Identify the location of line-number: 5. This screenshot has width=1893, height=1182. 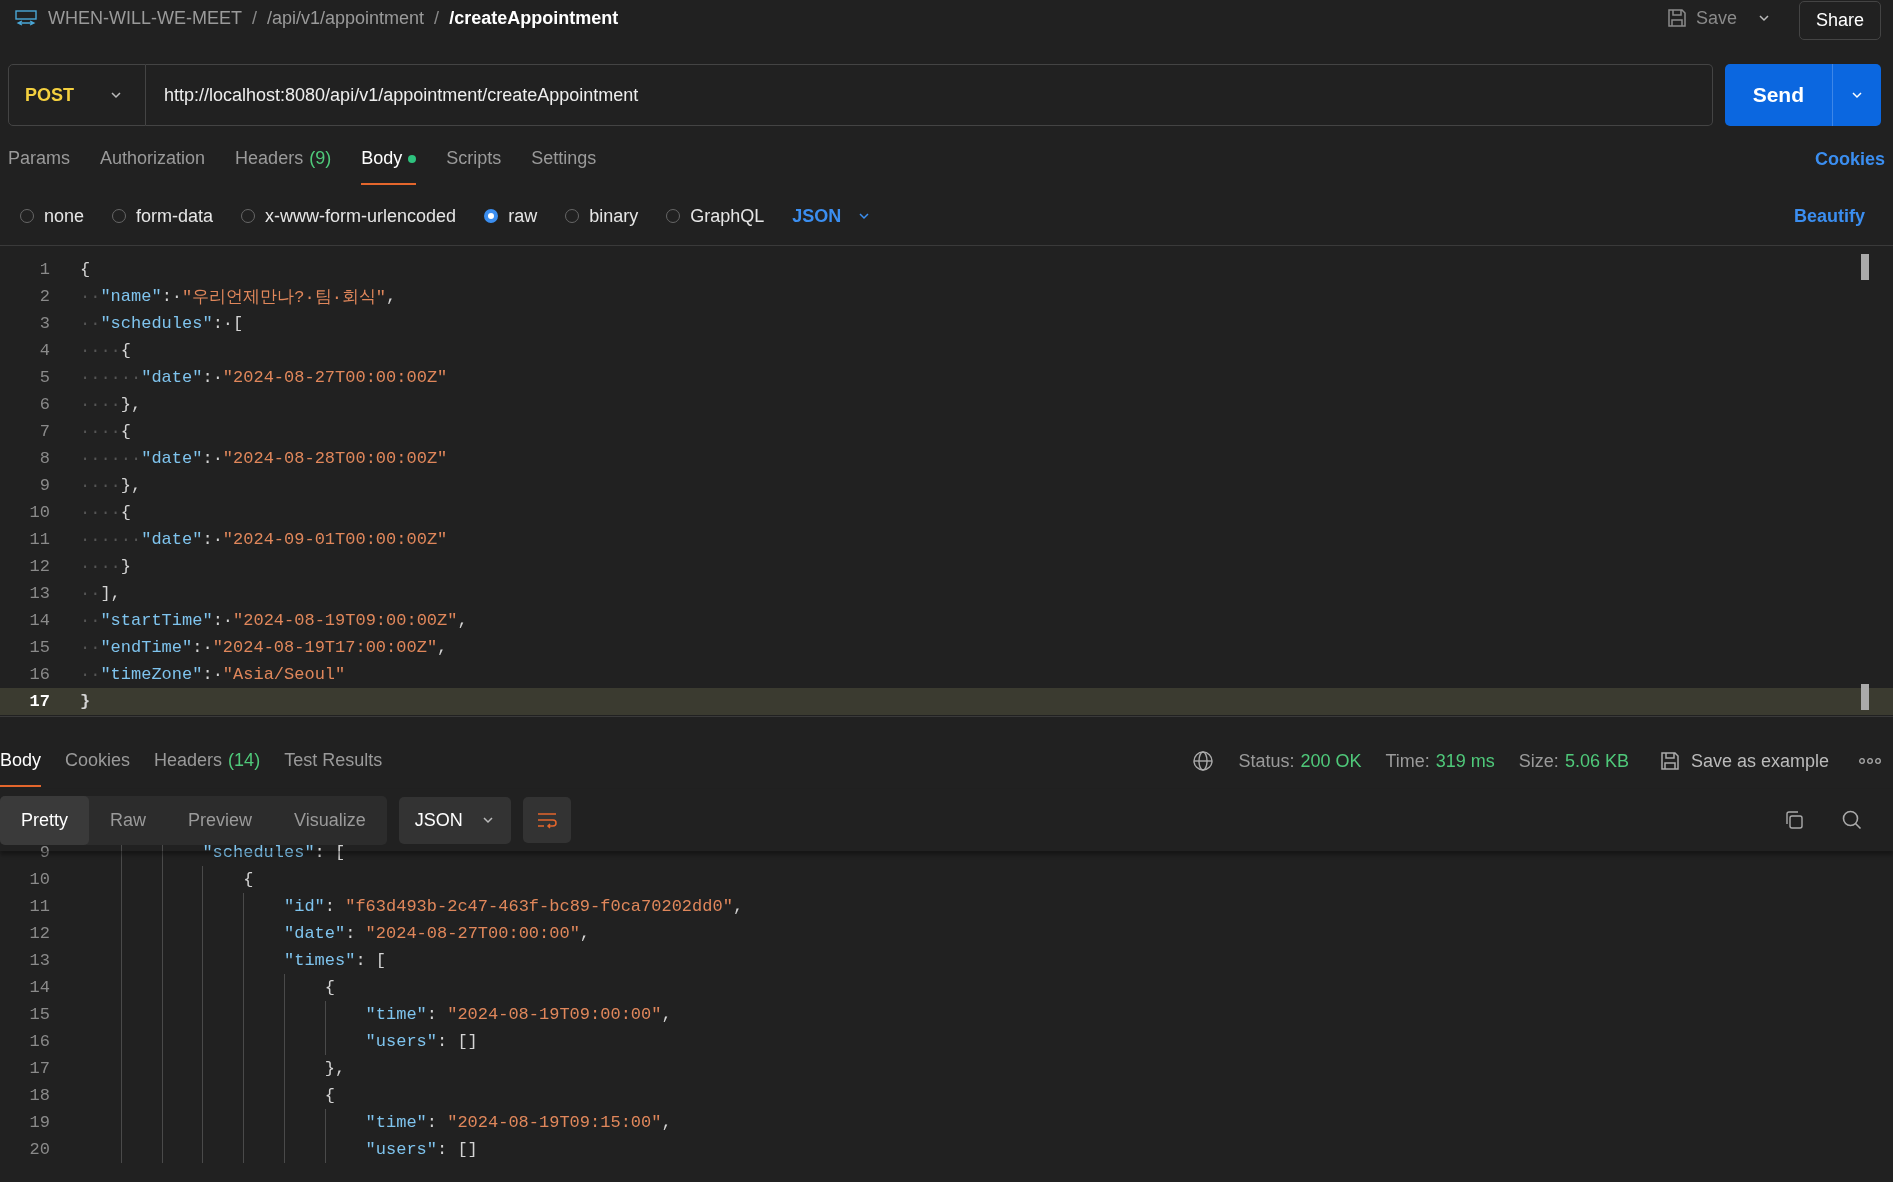
(44, 377).